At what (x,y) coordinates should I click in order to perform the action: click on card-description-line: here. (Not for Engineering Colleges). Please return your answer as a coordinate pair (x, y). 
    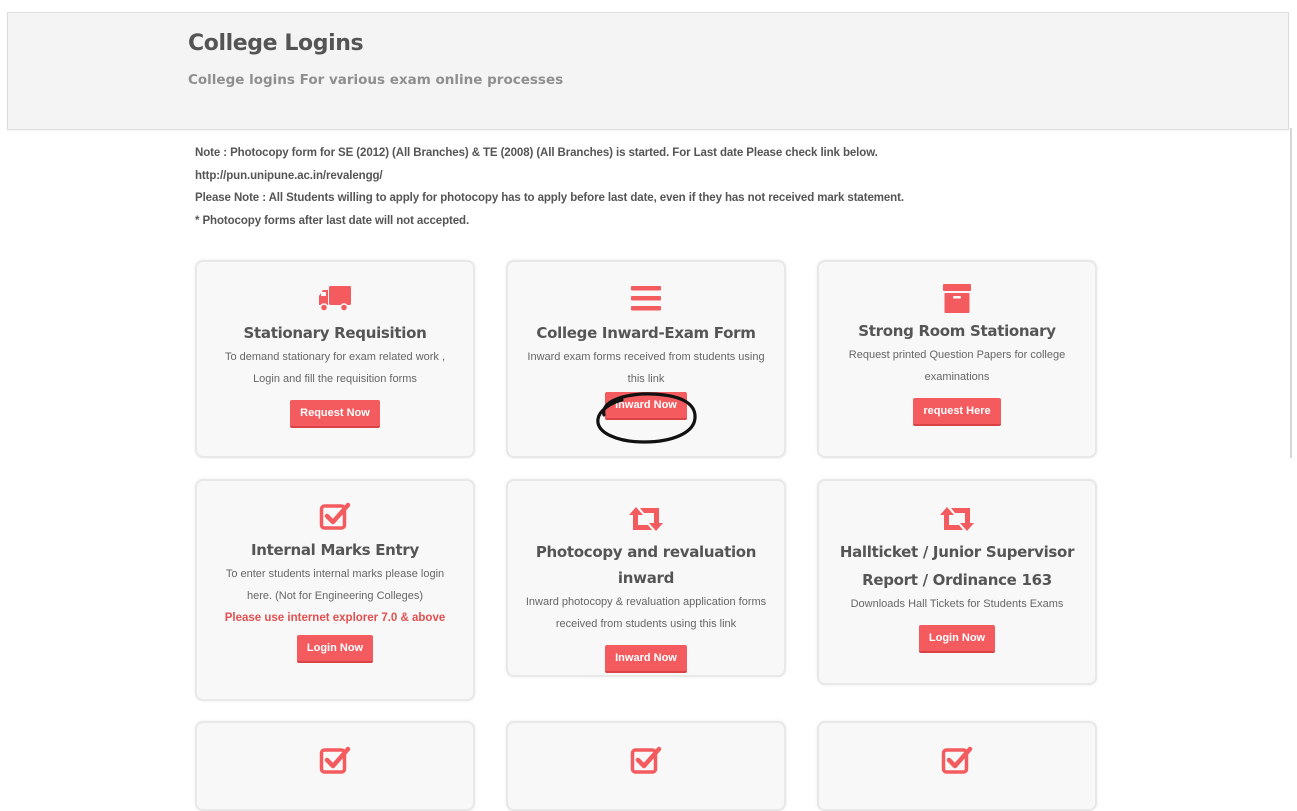
    Looking at the image, I should click on (335, 596).